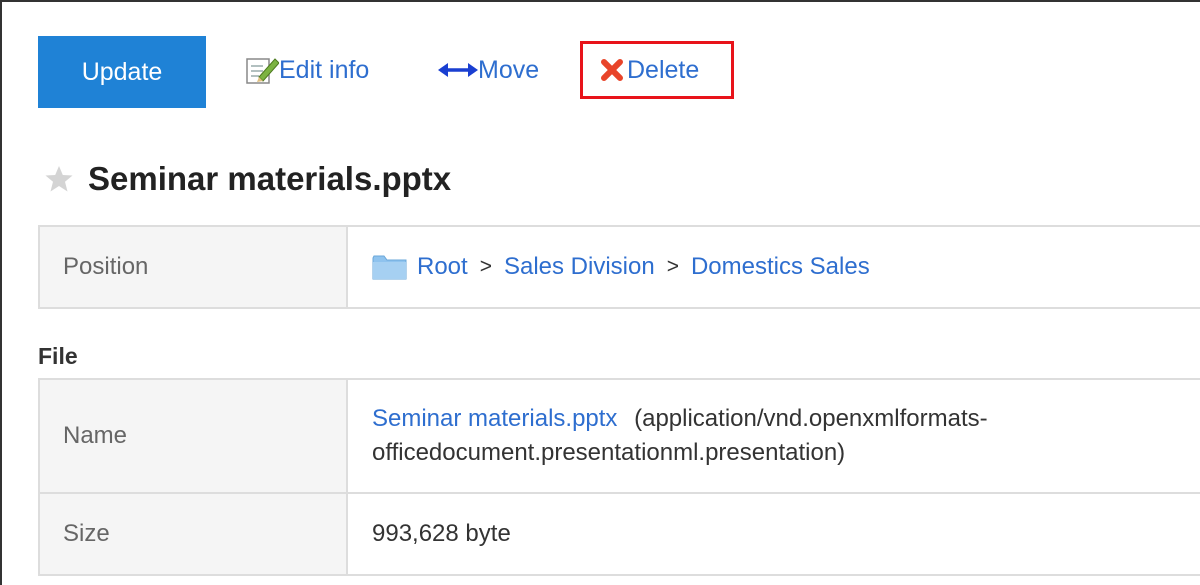  Describe the element at coordinates (193, 267) in the screenshot. I see `position-header: Position` at that location.